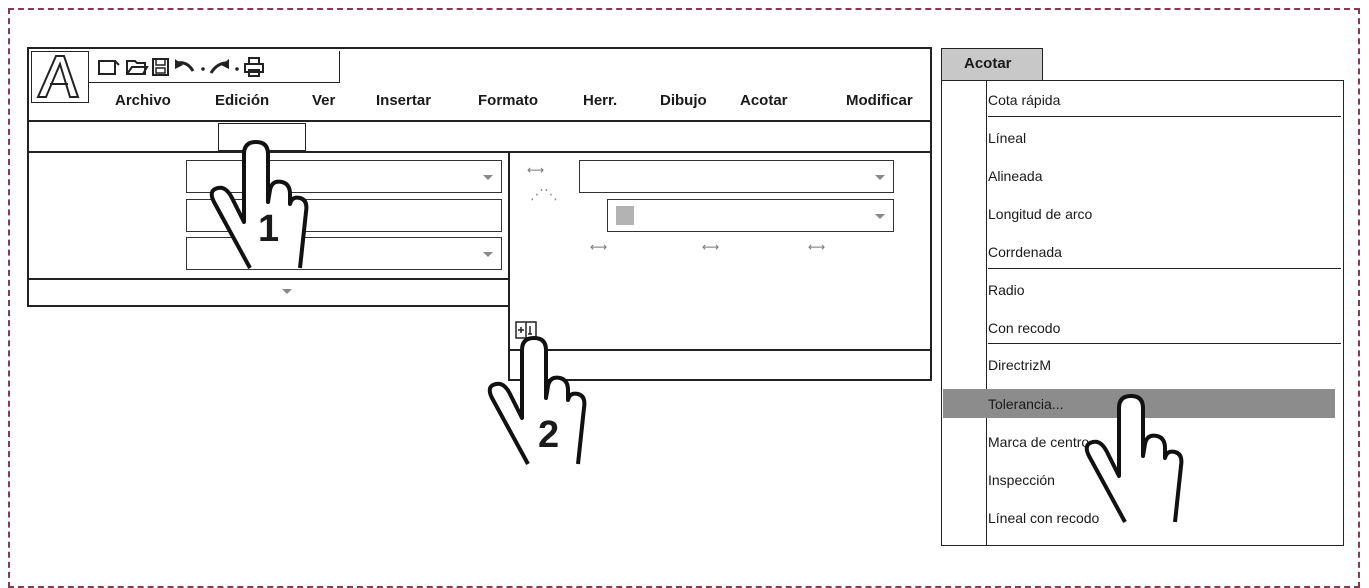  Describe the element at coordinates (508, 100) in the screenshot. I see `menu-formato: Formato` at that location.